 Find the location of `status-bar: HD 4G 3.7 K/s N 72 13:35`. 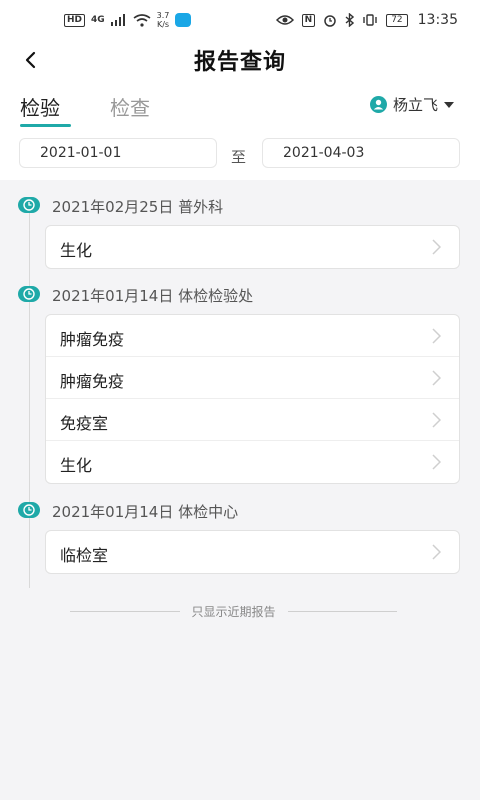

status-bar: HD 4G 3.7 K/s N 72 13:35 is located at coordinates (240, 20).